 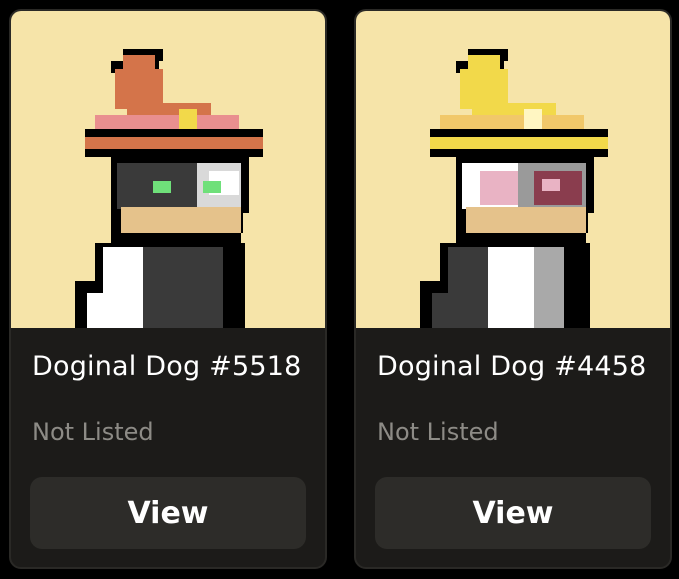 I want to click on nft-title: Doginal Dog #4458, so click(x=512, y=366).